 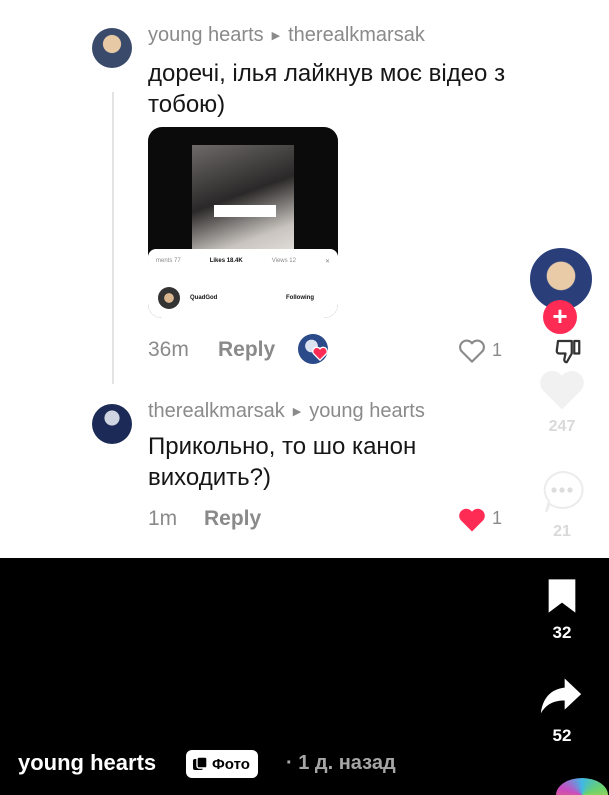 I want to click on rail-like-icon, so click(x=562, y=390).